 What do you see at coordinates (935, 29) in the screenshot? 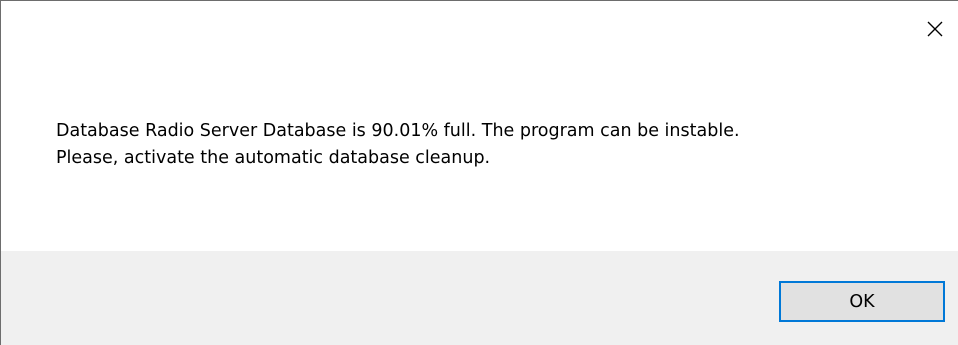
I see `close-icon` at bounding box center [935, 29].